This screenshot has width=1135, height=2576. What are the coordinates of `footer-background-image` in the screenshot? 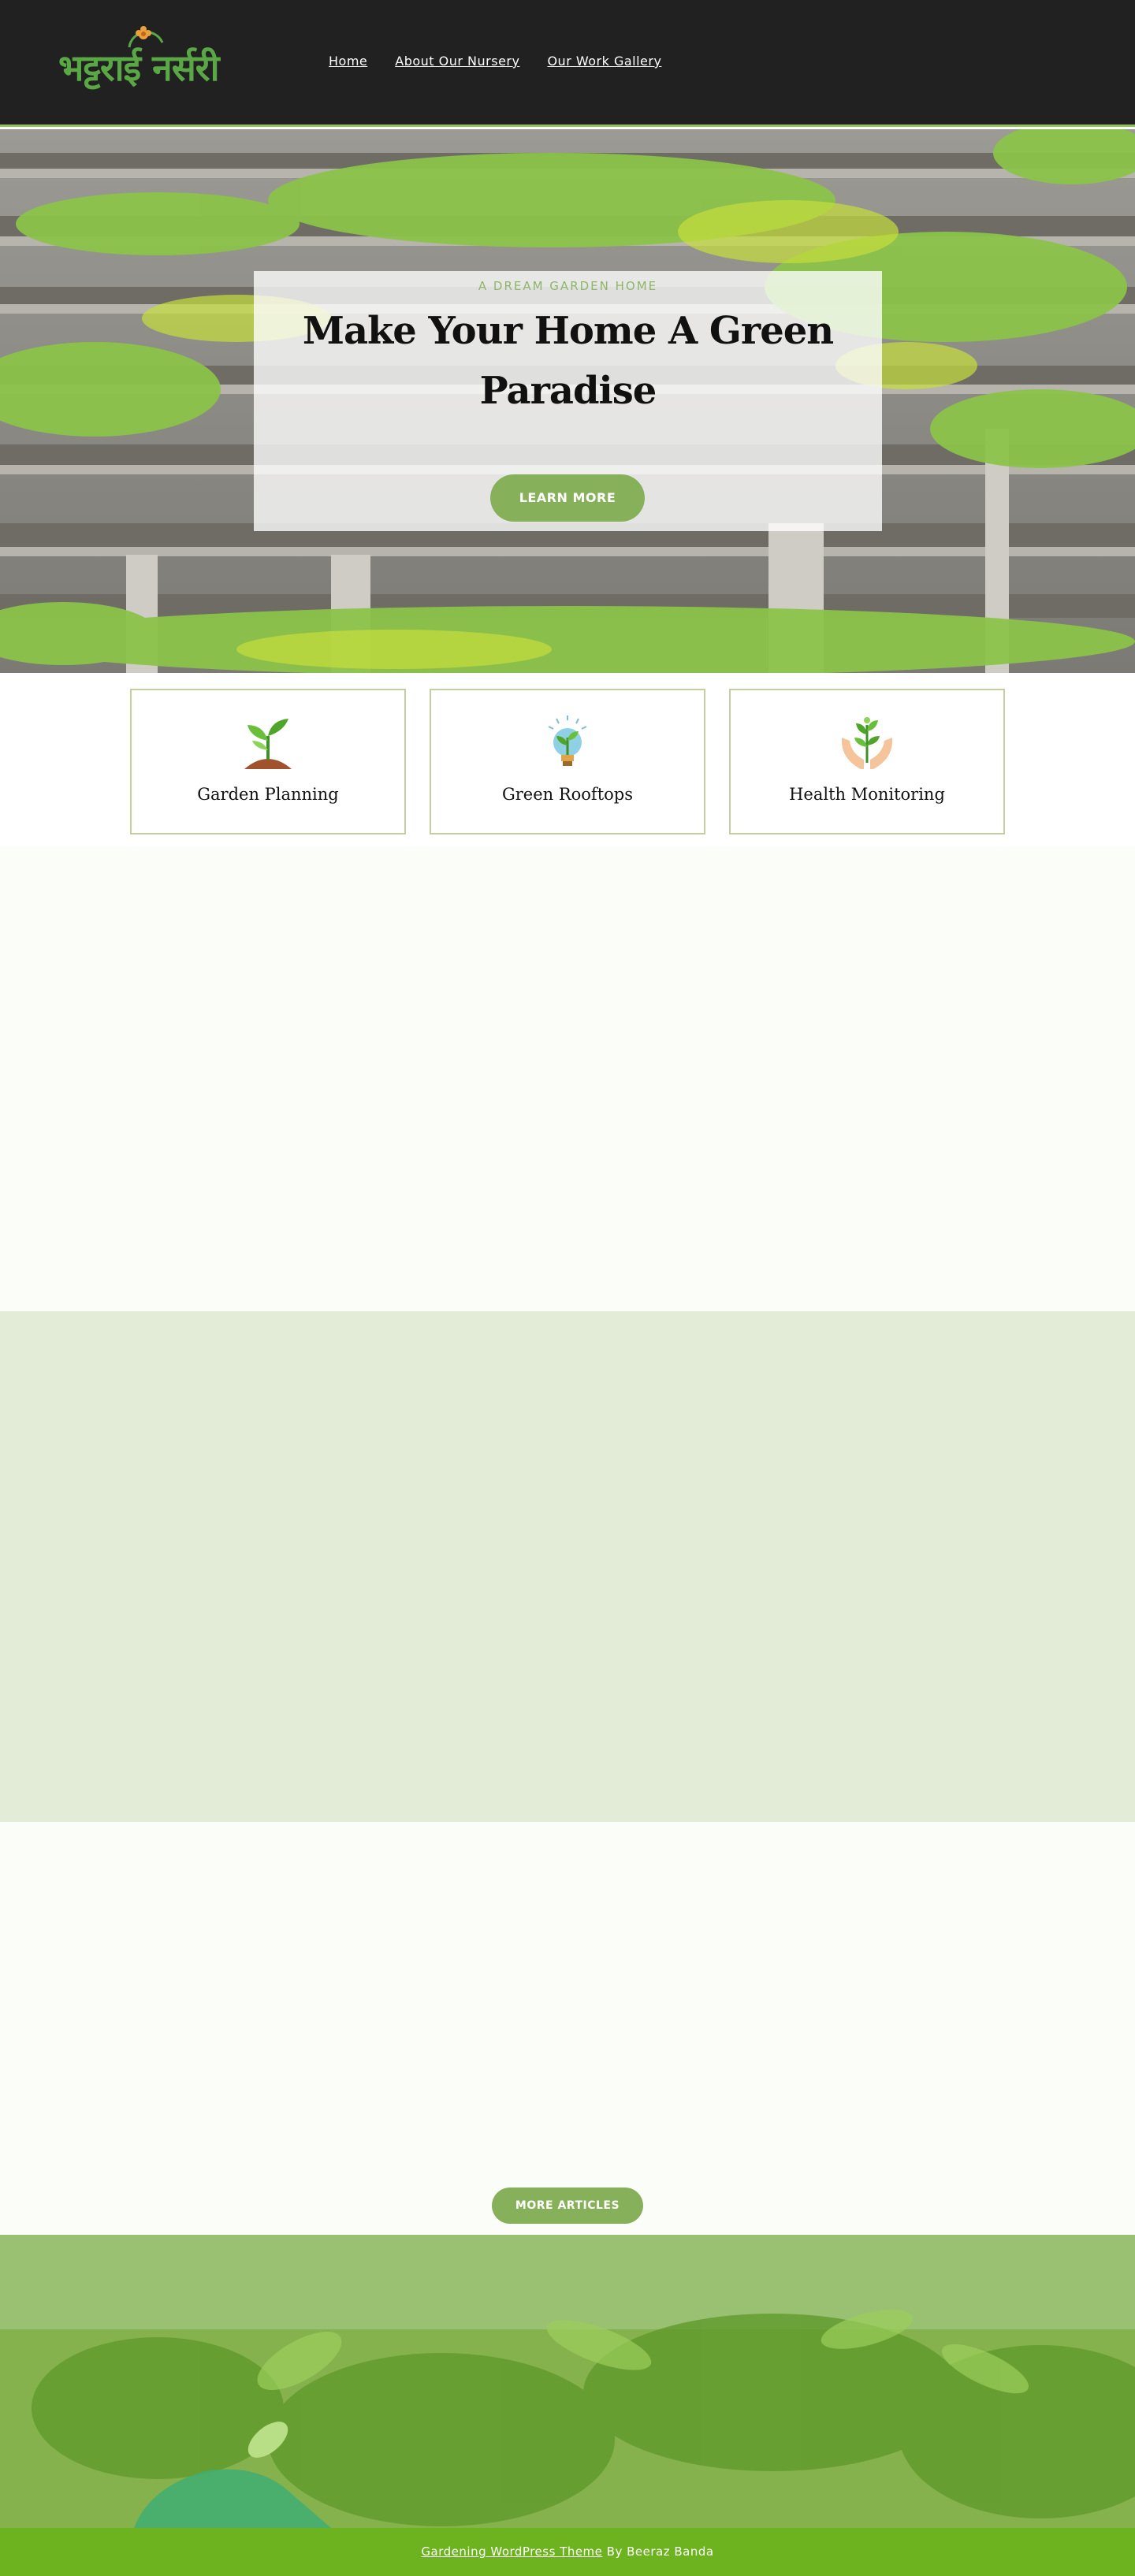 It's located at (567, 2381).